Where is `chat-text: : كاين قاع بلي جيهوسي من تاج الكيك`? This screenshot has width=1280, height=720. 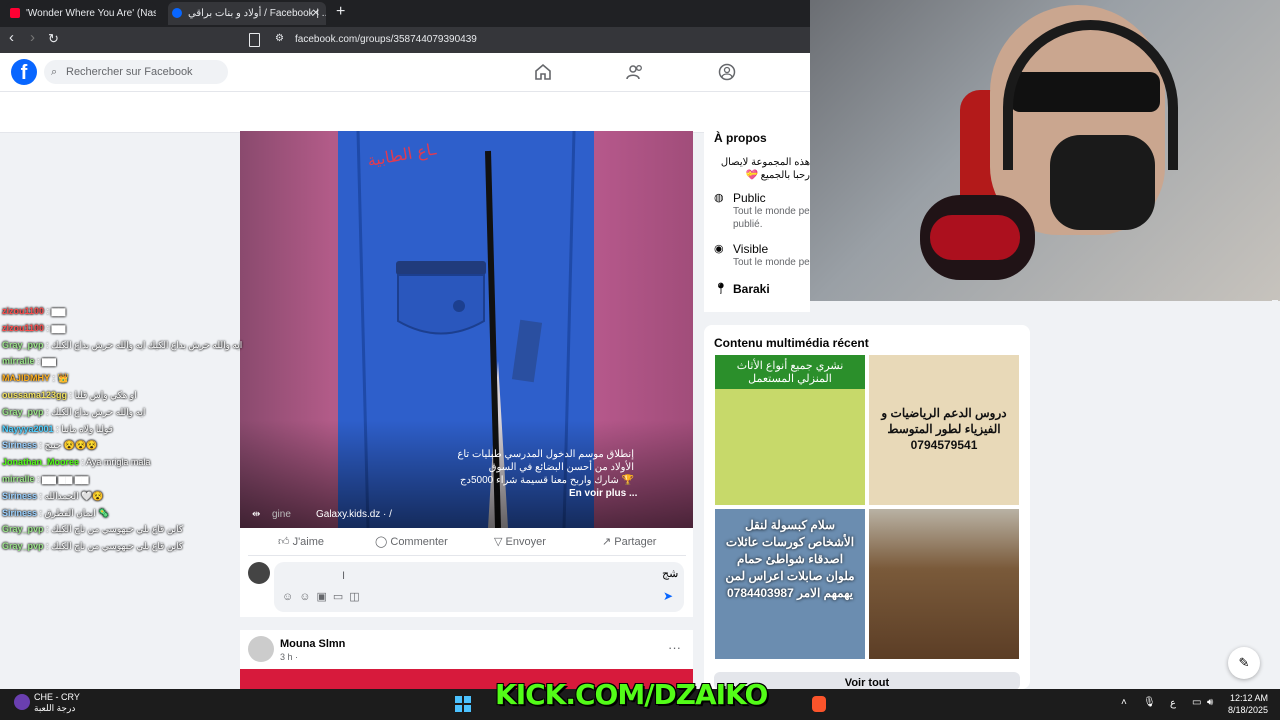 chat-text: : كاين قاع بلي جيهوسي من تاج الكيك is located at coordinates (115, 529).